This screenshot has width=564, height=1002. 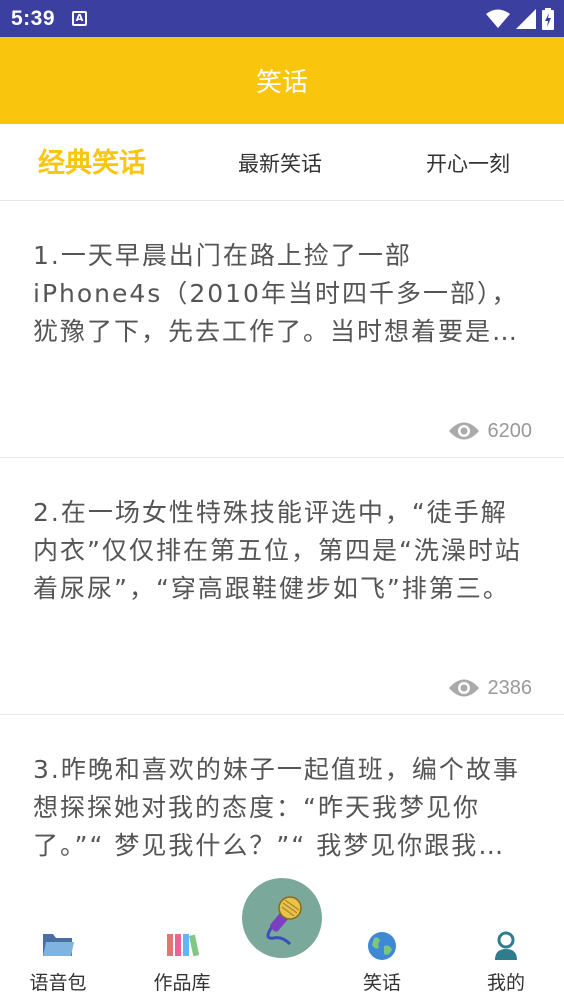 I want to click on nav-label: 我的, so click(x=505, y=983).